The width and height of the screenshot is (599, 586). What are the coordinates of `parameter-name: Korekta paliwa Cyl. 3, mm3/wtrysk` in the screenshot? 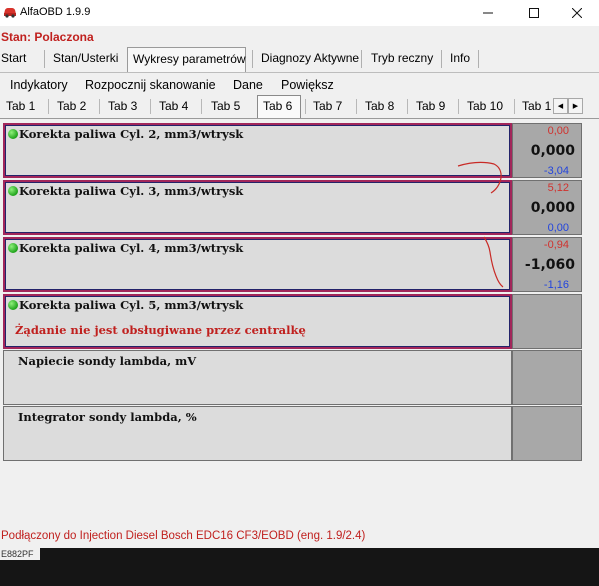 It's located at (131, 191).